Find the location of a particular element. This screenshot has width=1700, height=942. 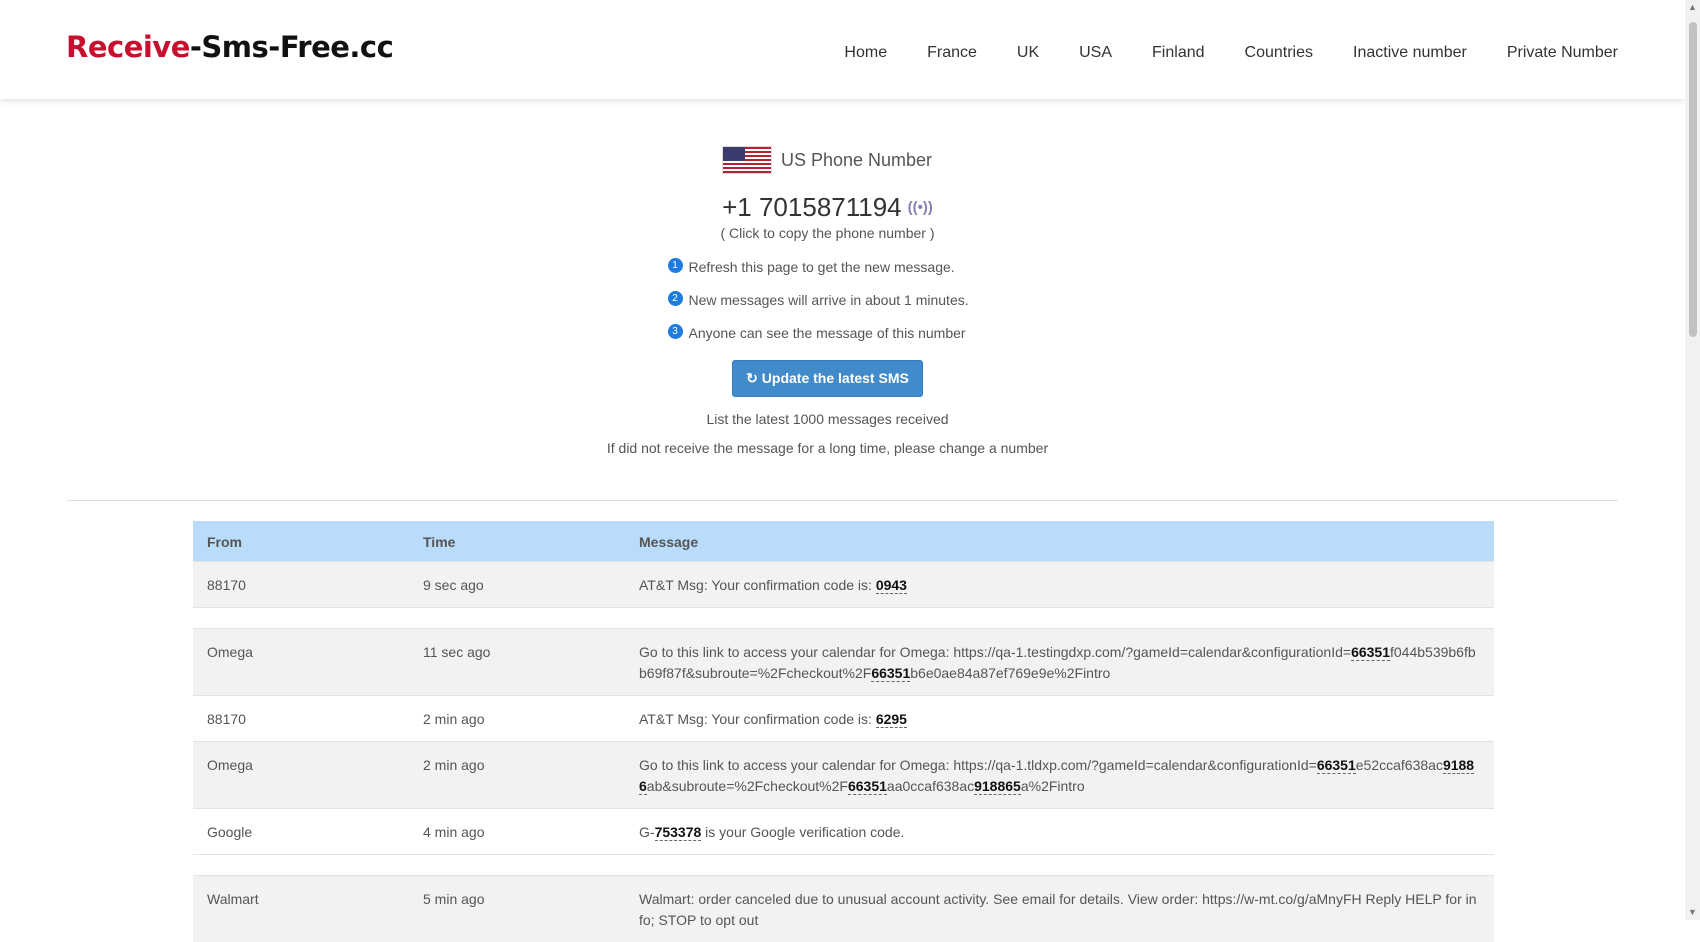

site-logo: Receive-Sms-Free.cc is located at coordinates (229, 47).